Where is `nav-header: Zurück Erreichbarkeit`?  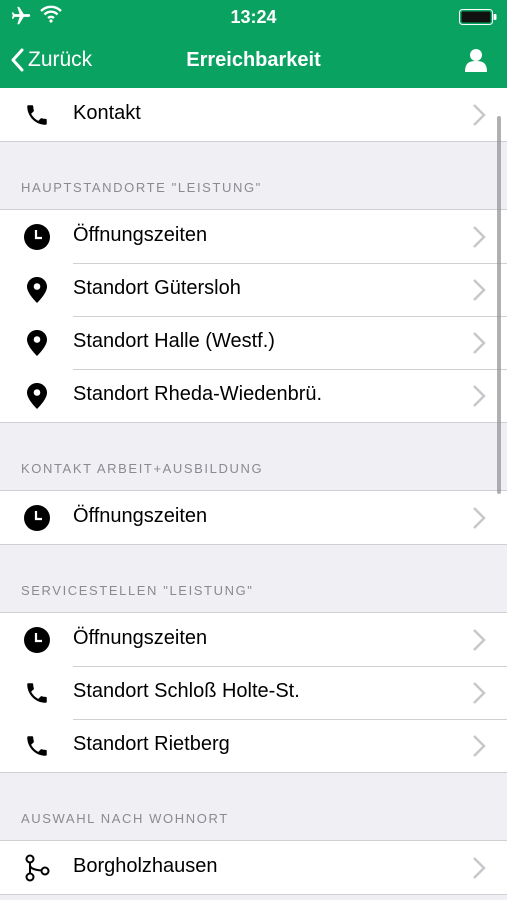 nav-header: Zurück Erreichbarkeit is located at coordinates (253, 61).